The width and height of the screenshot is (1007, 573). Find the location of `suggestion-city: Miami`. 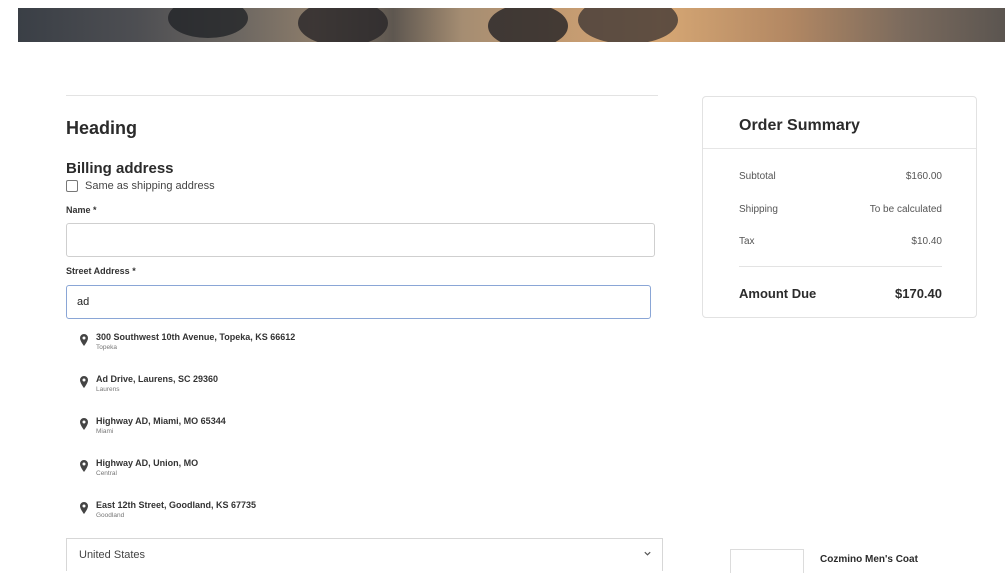

suggestion-city: Miami is located at coordinates (105, 431).